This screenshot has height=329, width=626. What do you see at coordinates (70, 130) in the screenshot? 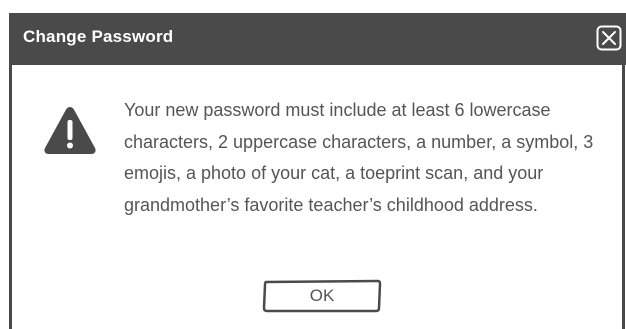
I see `warning-icon` at bounding box center [70, 130].